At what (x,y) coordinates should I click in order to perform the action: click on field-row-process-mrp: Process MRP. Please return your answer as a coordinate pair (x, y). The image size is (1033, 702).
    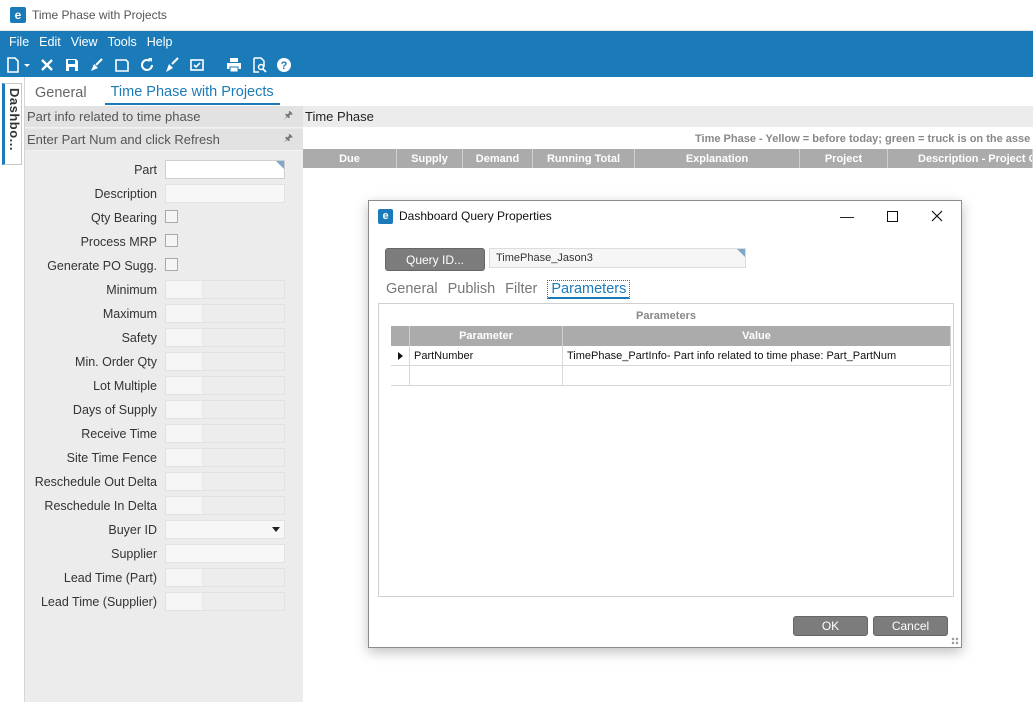
    Looking at the image, I should click on (164, 242).